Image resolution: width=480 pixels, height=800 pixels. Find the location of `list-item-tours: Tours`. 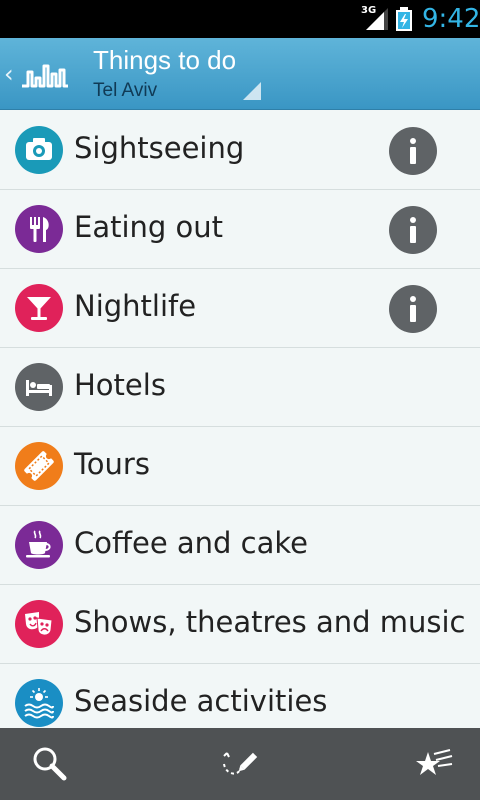

list-item-tours: Tours is located at coordinates (240, 466).